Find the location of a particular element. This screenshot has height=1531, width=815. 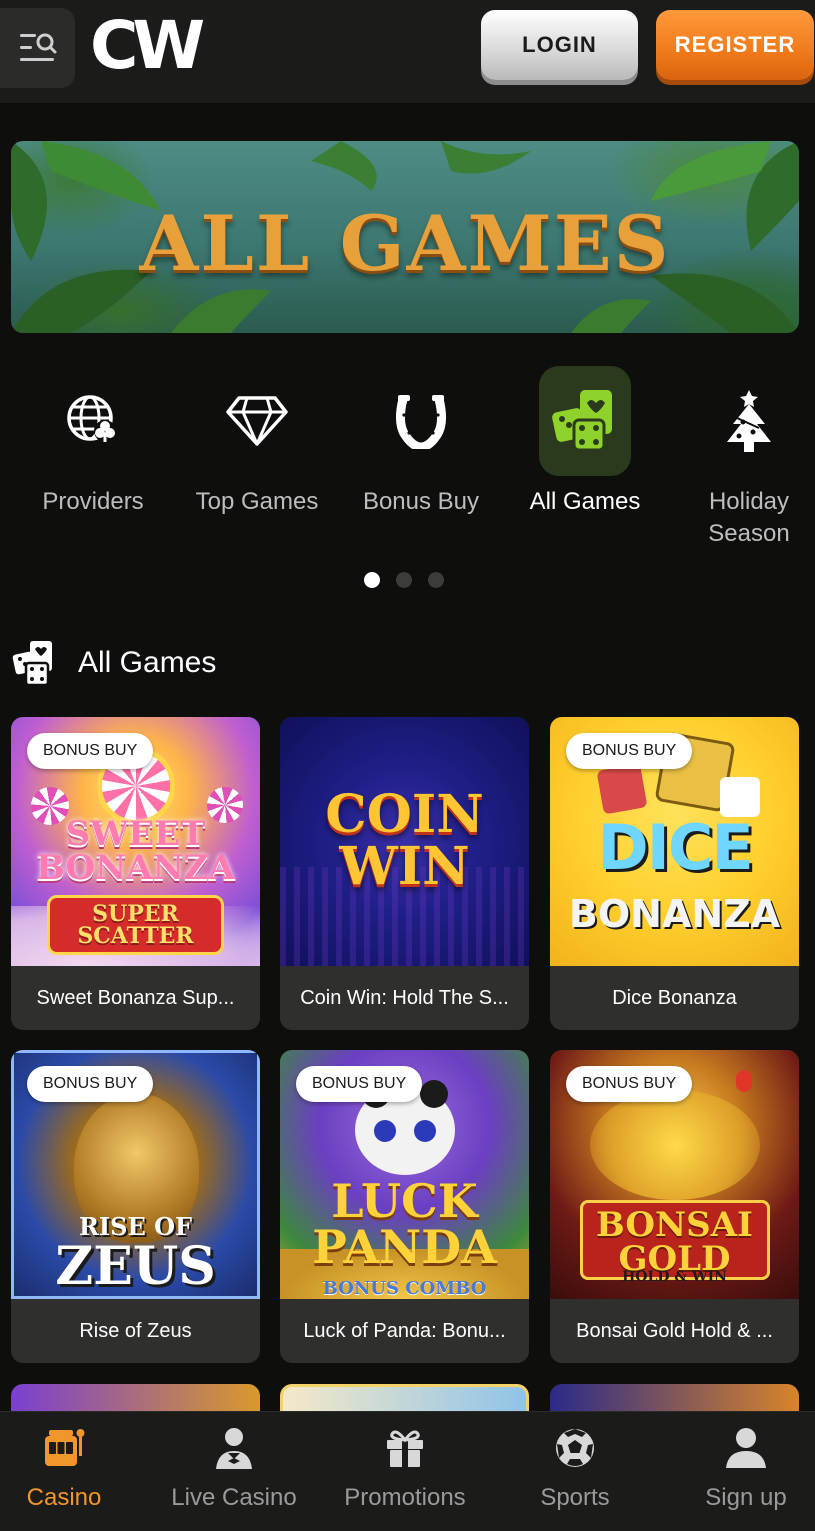

category-label: Providers is located at coordinates (93, 501).